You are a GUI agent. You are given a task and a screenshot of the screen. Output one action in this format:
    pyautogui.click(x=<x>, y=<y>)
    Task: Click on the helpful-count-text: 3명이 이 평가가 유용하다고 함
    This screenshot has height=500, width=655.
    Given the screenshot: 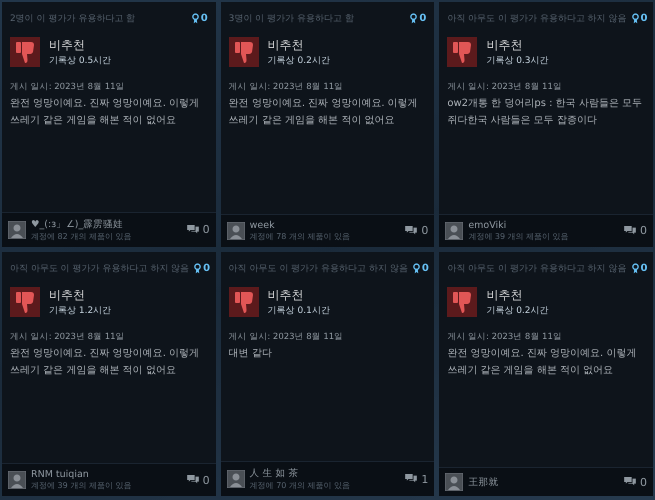 What is the action you would take?
    pyautogui.click(x=291, y=19)
    